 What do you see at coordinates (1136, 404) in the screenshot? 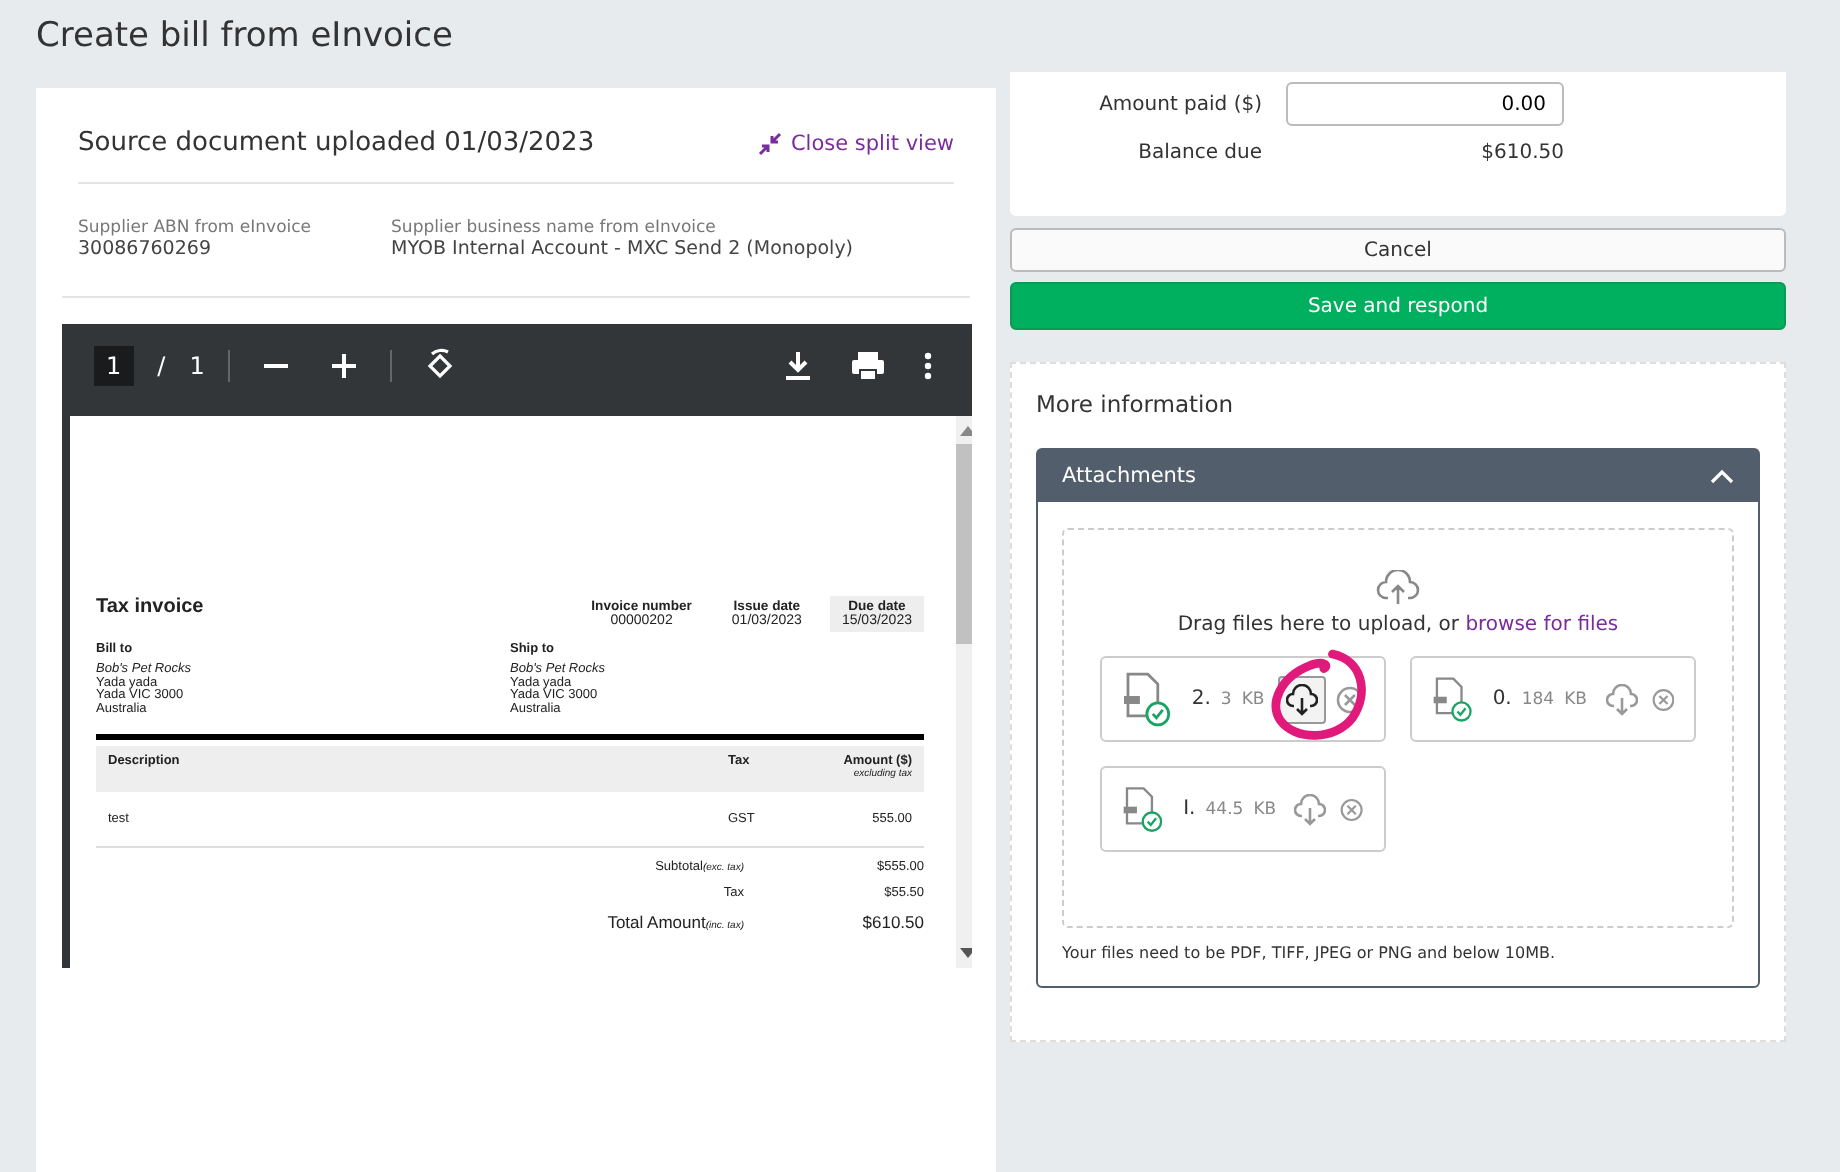
I see `section-heading: More information` at bounding box center [1136, 404].